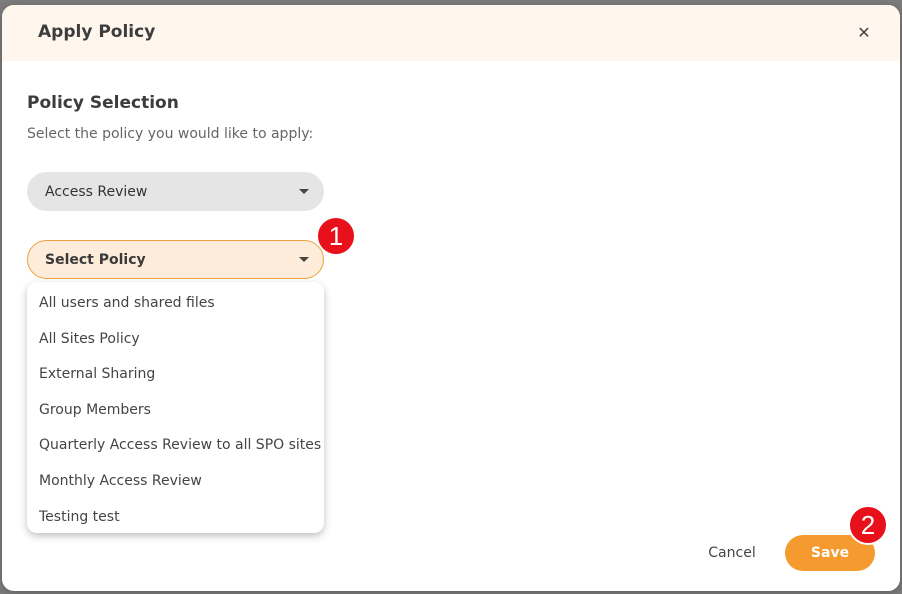 This screenshot has height=594, width=902. Describe the element at coordinates (97, 32) in the screenshot. I see `dialog-title: Apply Policy` at that location.